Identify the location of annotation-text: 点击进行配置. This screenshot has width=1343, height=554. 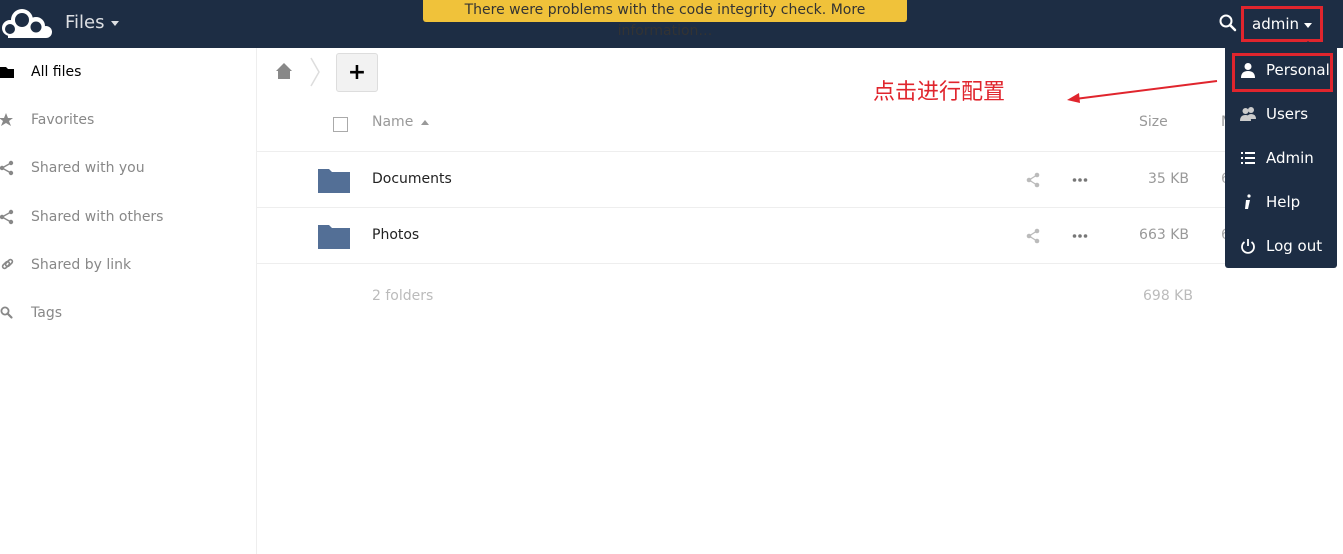
(939, 92).